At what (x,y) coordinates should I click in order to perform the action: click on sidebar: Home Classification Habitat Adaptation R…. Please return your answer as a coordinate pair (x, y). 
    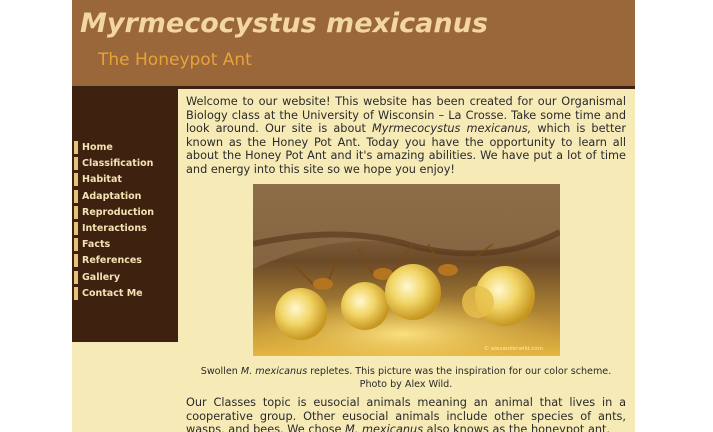
    Looking at the image, I should click on (125, 215).